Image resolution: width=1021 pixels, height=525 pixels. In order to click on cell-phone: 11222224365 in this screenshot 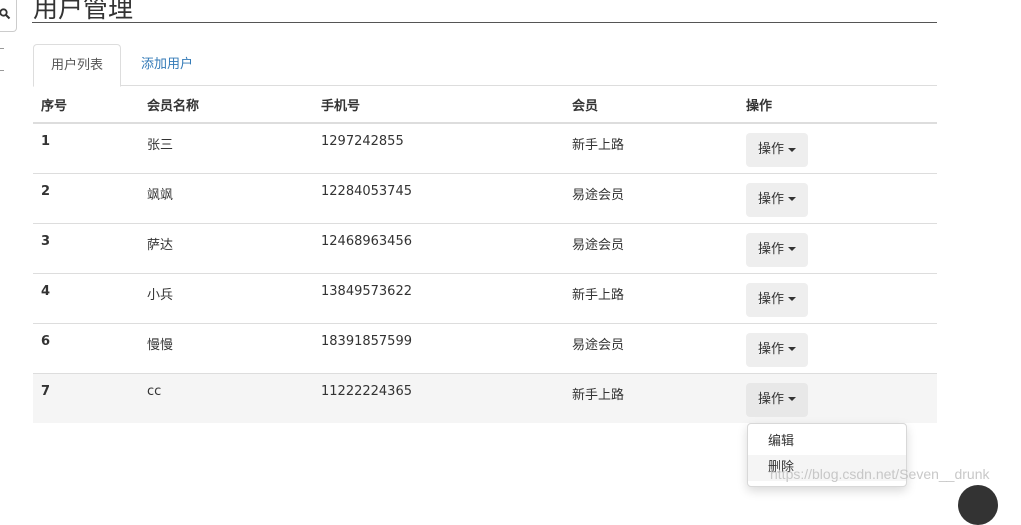, I will do `click(438, 397)`.